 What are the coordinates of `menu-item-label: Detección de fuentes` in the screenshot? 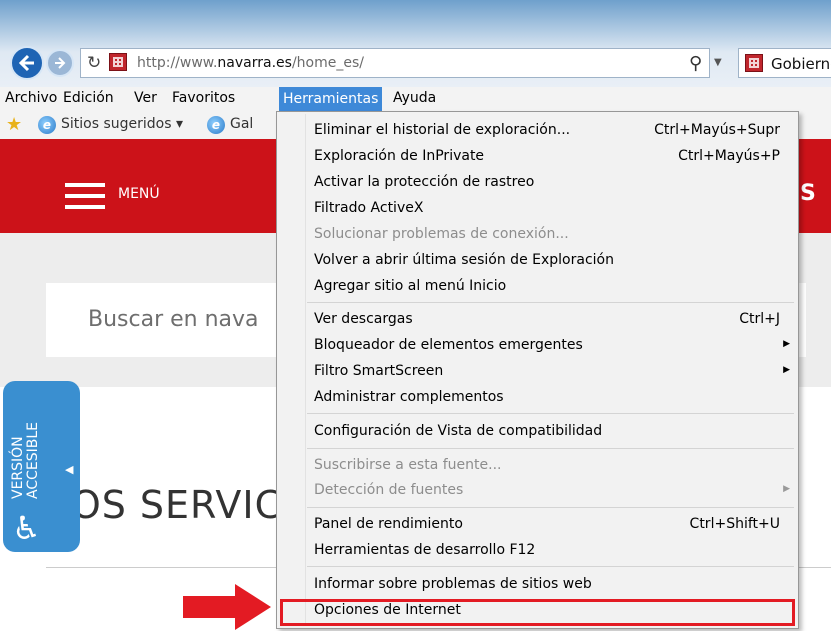 It's located at (389, 490).